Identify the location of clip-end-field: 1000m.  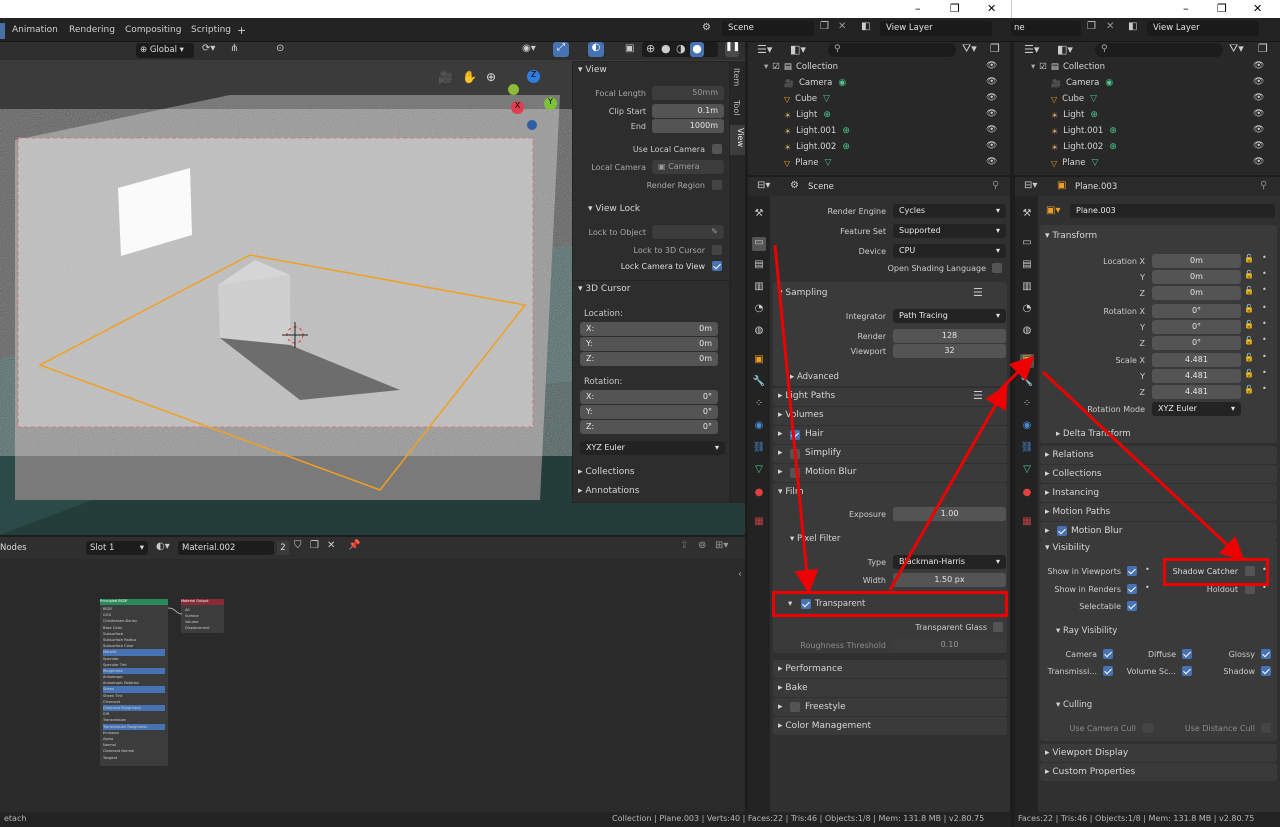
(688, 126).